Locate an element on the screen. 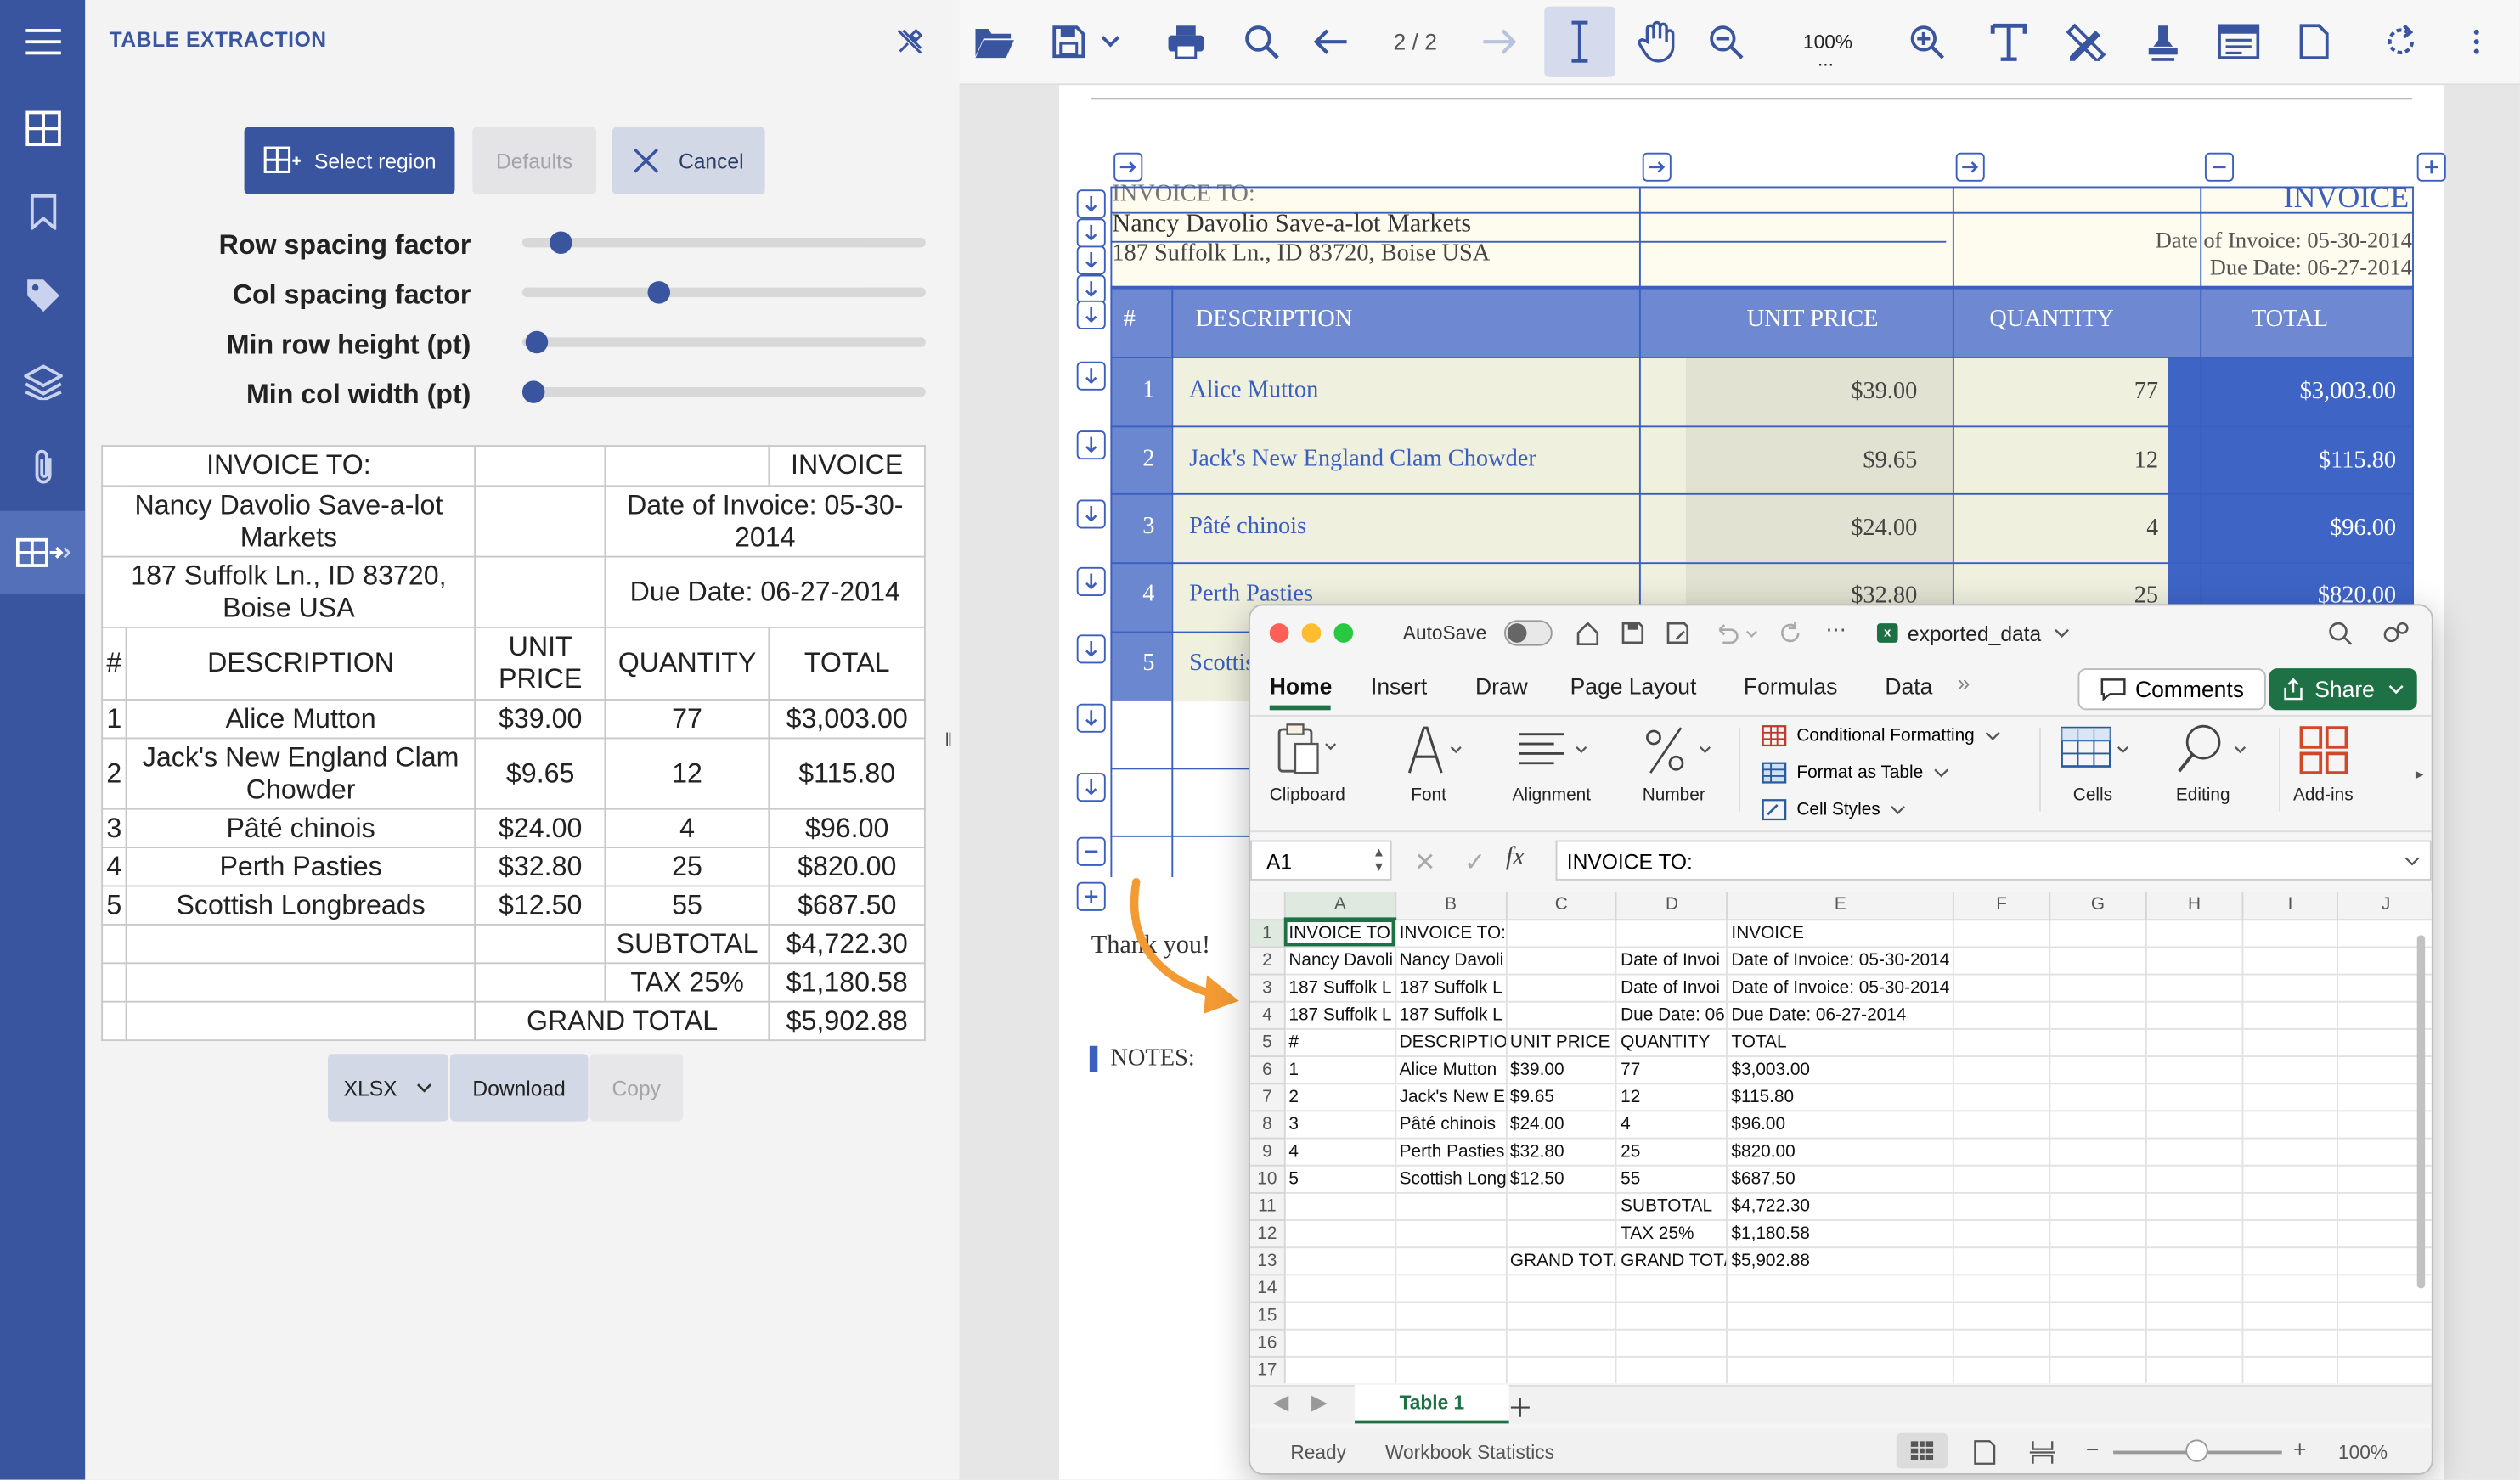  sheet-prev-icon: ◀ is located at coordinates (1281, 1402).